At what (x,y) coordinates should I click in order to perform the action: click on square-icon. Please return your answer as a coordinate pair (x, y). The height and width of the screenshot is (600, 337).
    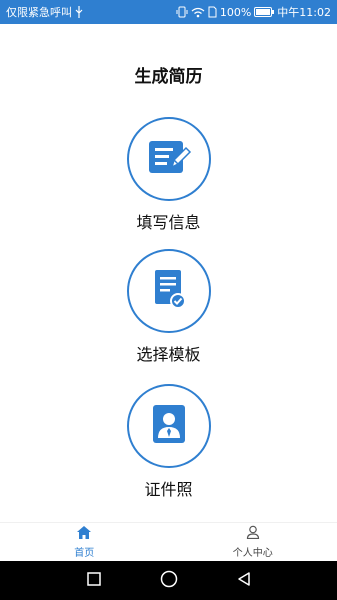
    Looking at the image, I should click on (93, 580).